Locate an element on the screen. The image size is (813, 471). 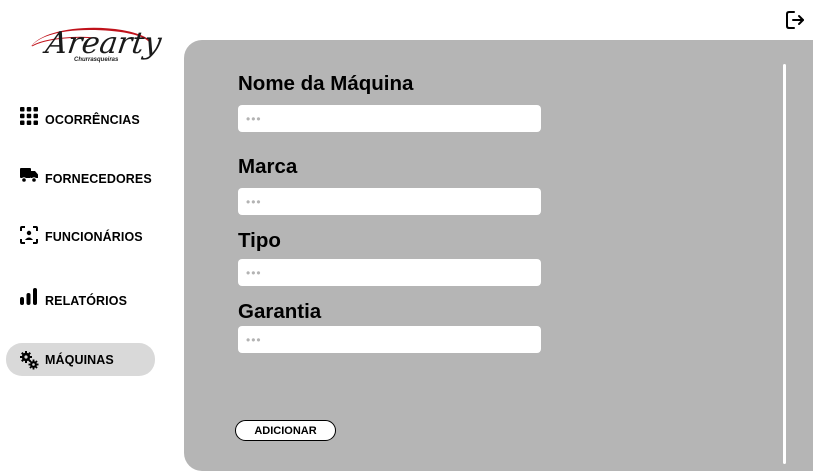
warranty-label: Garantia is located at coordinates (280, 311).